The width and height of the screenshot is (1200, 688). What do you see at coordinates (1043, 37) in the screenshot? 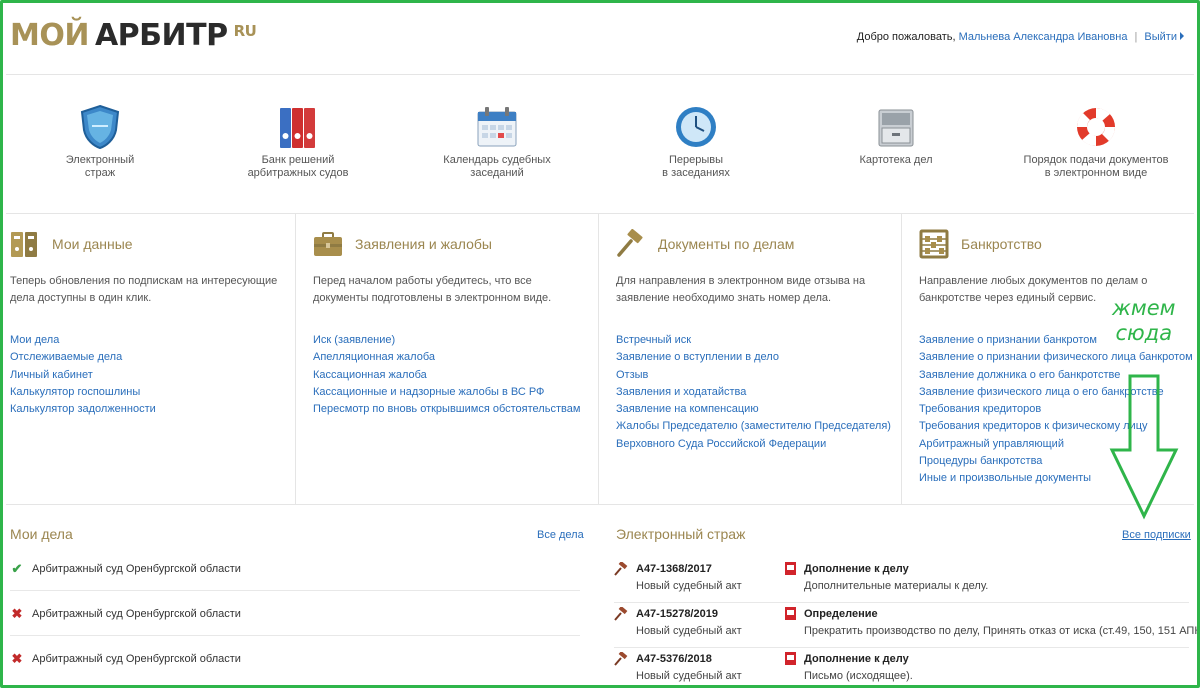
I see `user-name-link: Мальнева Александра Ивановна` at bounding box center [1043, 37].